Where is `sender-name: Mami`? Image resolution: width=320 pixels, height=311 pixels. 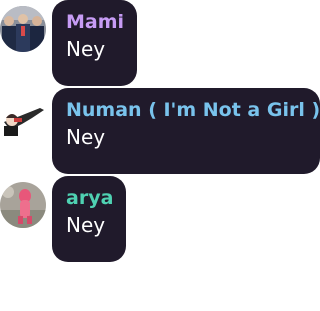
sender-name: Mami is located at coordinates (95, 22).